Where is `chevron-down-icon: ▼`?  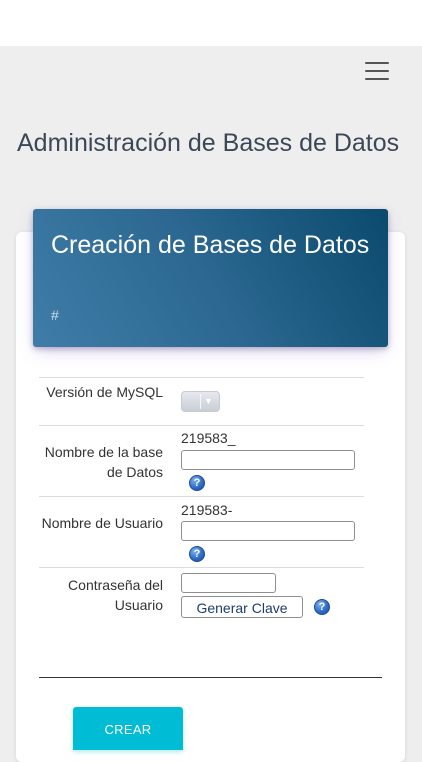
chevron-down-icon: ▼ is located at coordinates (208, 401).